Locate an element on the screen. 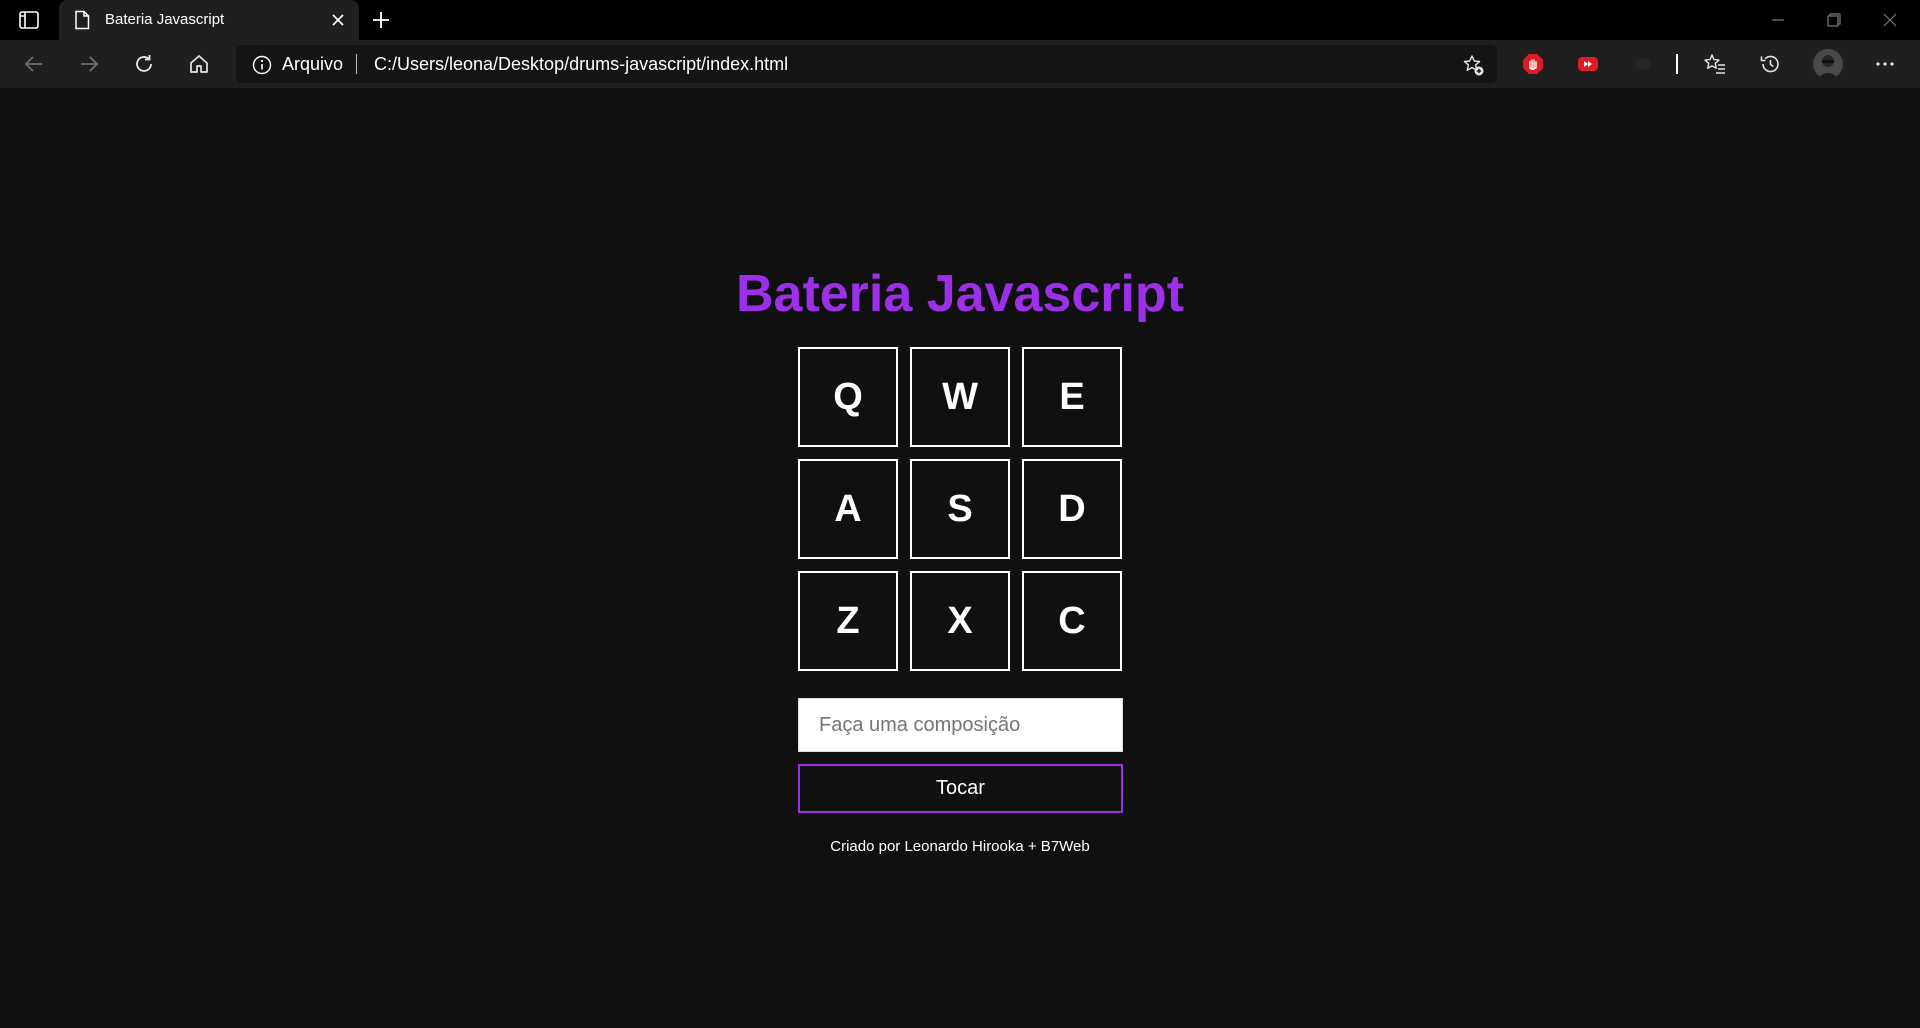 The image size is (1920, 1028). youtube-extension-icon is located at coordinates (1588, 64).